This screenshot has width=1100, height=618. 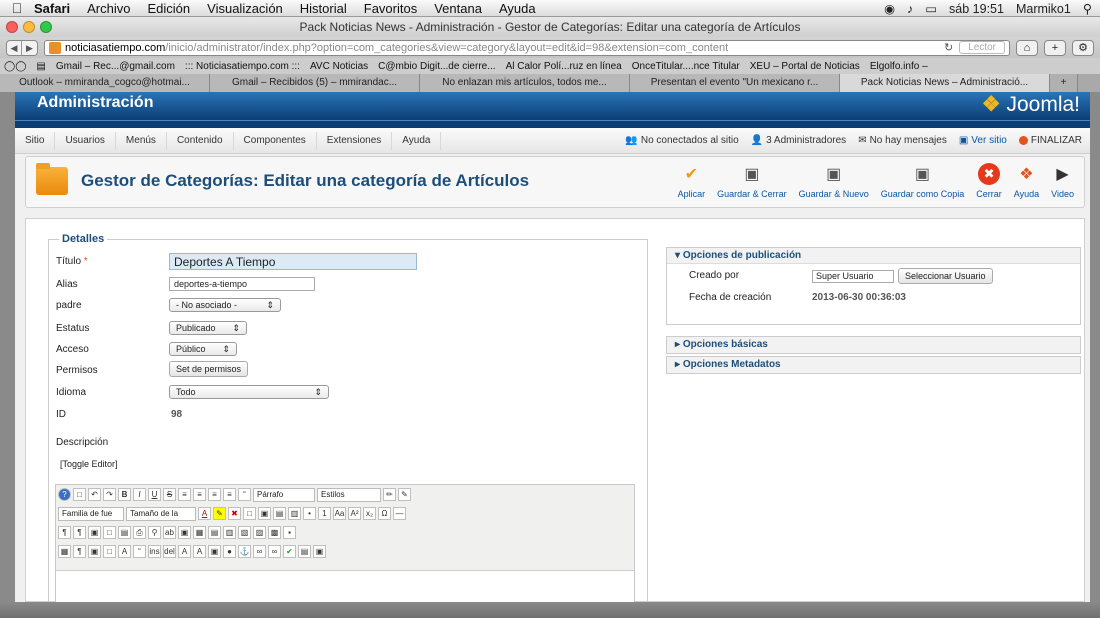 I want to click on merge-icon: ▧, so click(x=244, y=532).